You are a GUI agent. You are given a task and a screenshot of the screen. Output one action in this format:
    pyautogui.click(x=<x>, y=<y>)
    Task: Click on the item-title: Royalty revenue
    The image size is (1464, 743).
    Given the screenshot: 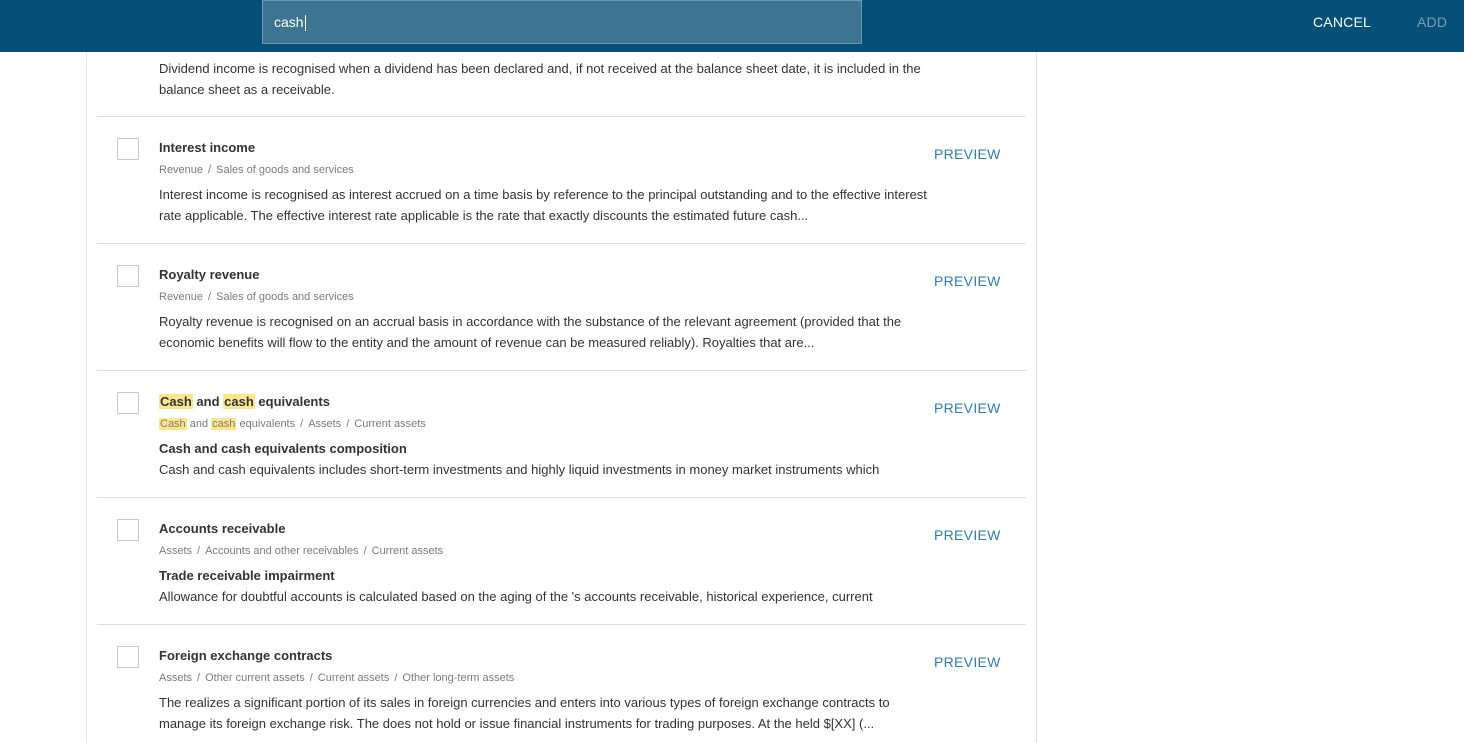 What is the action you would take?
    pyautogui.click(x=209, y=274)
    